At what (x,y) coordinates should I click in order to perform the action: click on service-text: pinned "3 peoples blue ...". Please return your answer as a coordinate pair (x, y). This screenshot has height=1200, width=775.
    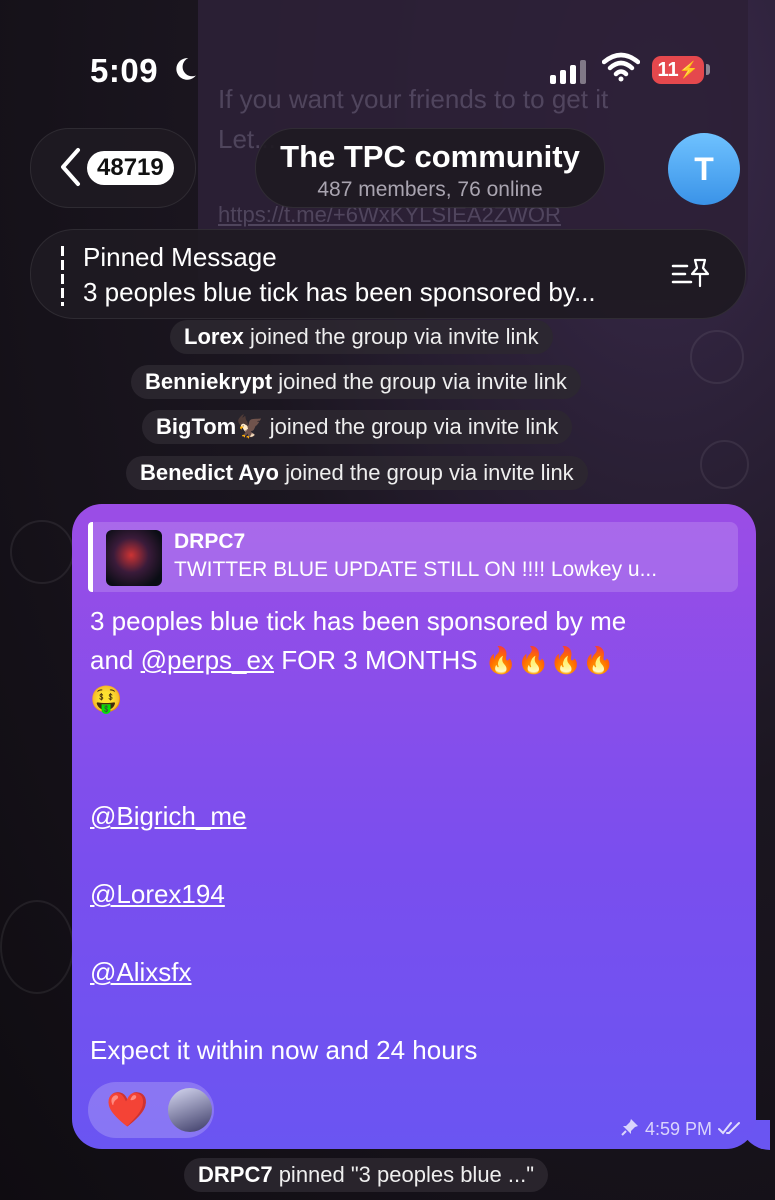
    Looking at the image, I should click on (403, 1174).